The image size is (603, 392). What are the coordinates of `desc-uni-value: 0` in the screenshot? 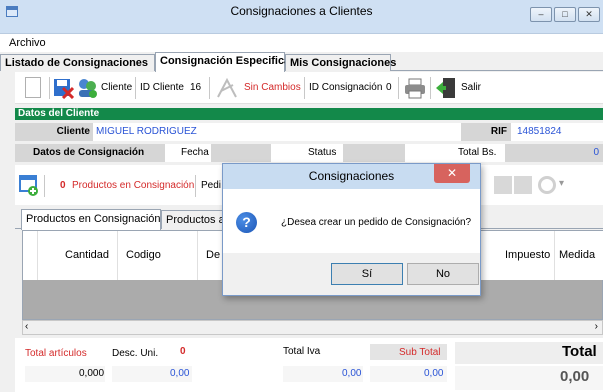 It's located at (183, 351).